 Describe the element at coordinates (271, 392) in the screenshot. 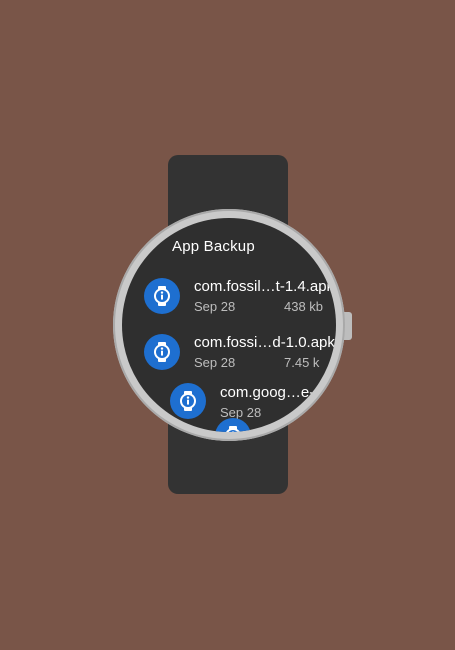

I see `app-file-name: com.goog…e-1` at that location.